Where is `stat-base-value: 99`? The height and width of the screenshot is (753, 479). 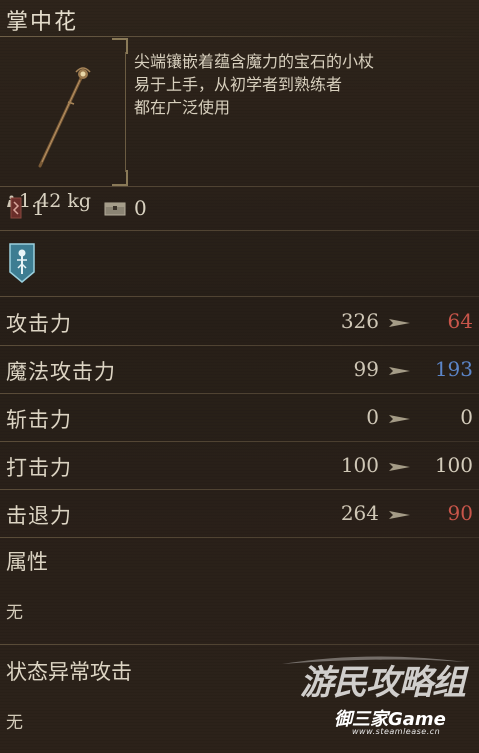 stat-base-value: 99 is located at coordinates (366, 369).